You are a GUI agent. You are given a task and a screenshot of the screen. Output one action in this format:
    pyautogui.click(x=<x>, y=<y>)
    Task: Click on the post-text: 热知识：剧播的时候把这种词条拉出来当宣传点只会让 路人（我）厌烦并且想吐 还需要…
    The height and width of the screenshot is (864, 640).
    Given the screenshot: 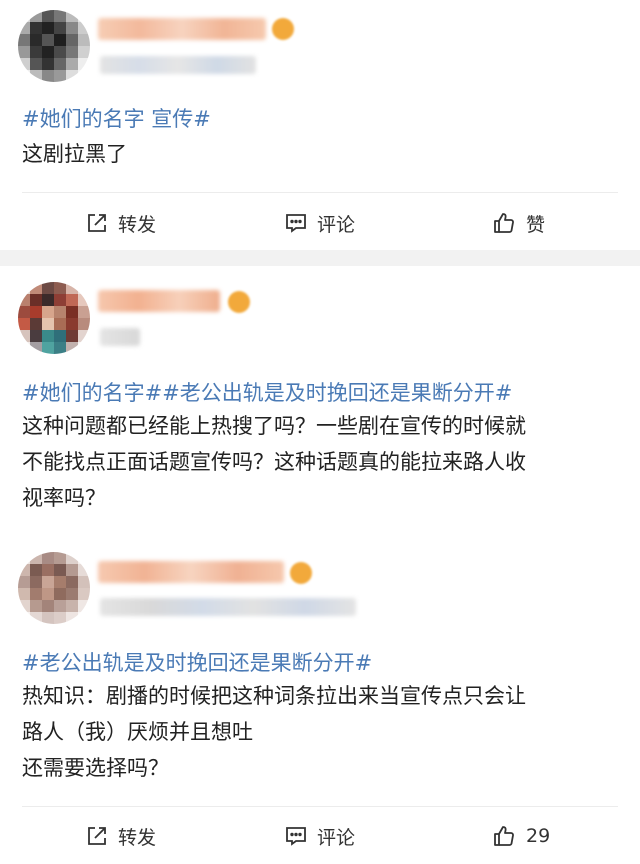 What is the action you would take?
    pyautogui.click(x=274, y=732)
    